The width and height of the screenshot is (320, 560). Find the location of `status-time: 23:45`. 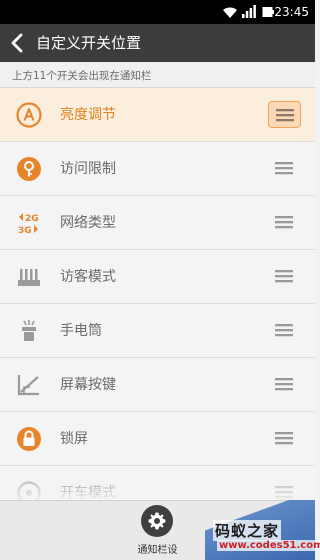

status-time: 23:45 is located at coordinates (291, 12).